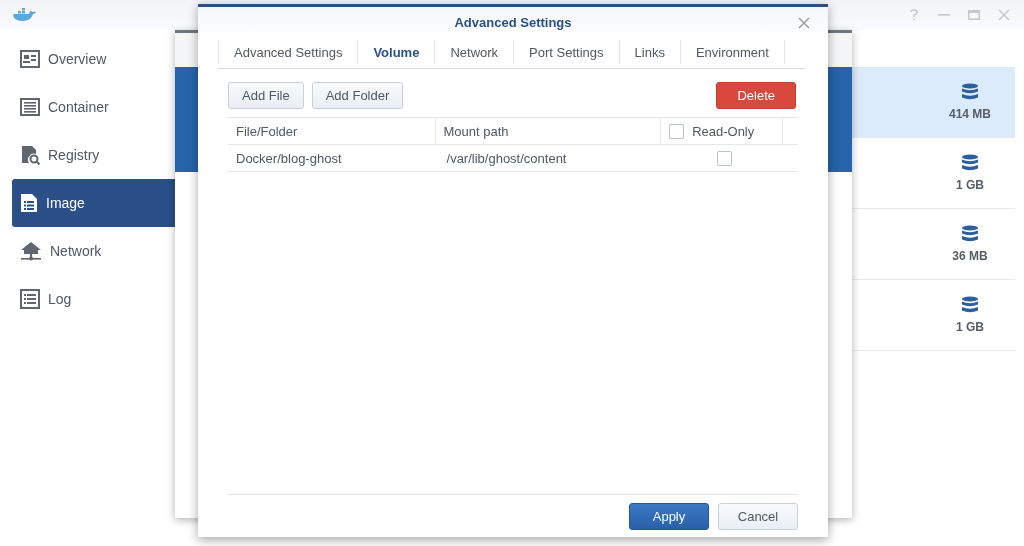 The height and width of the screenshot is (546, 1024). I want to click on table-cell-text: /var/lib/ghost/content, so click(506, 158).